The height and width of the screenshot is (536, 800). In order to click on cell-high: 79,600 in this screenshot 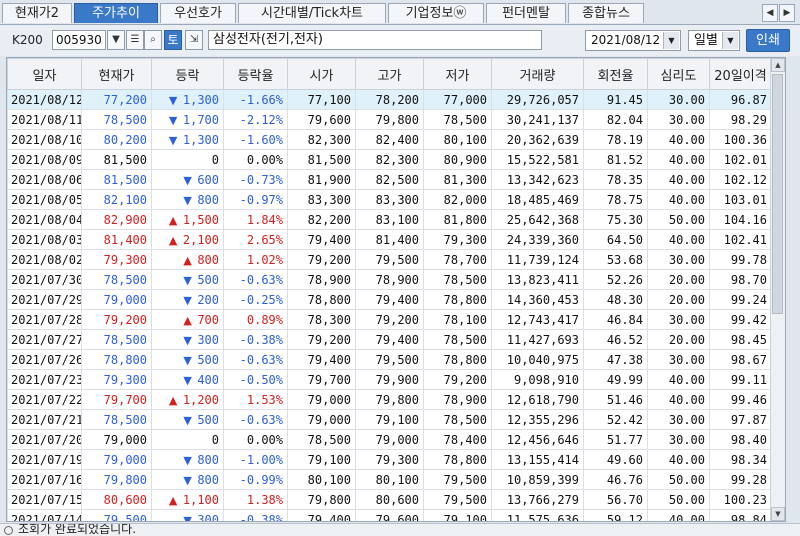, I will do `click(389, 515)`.